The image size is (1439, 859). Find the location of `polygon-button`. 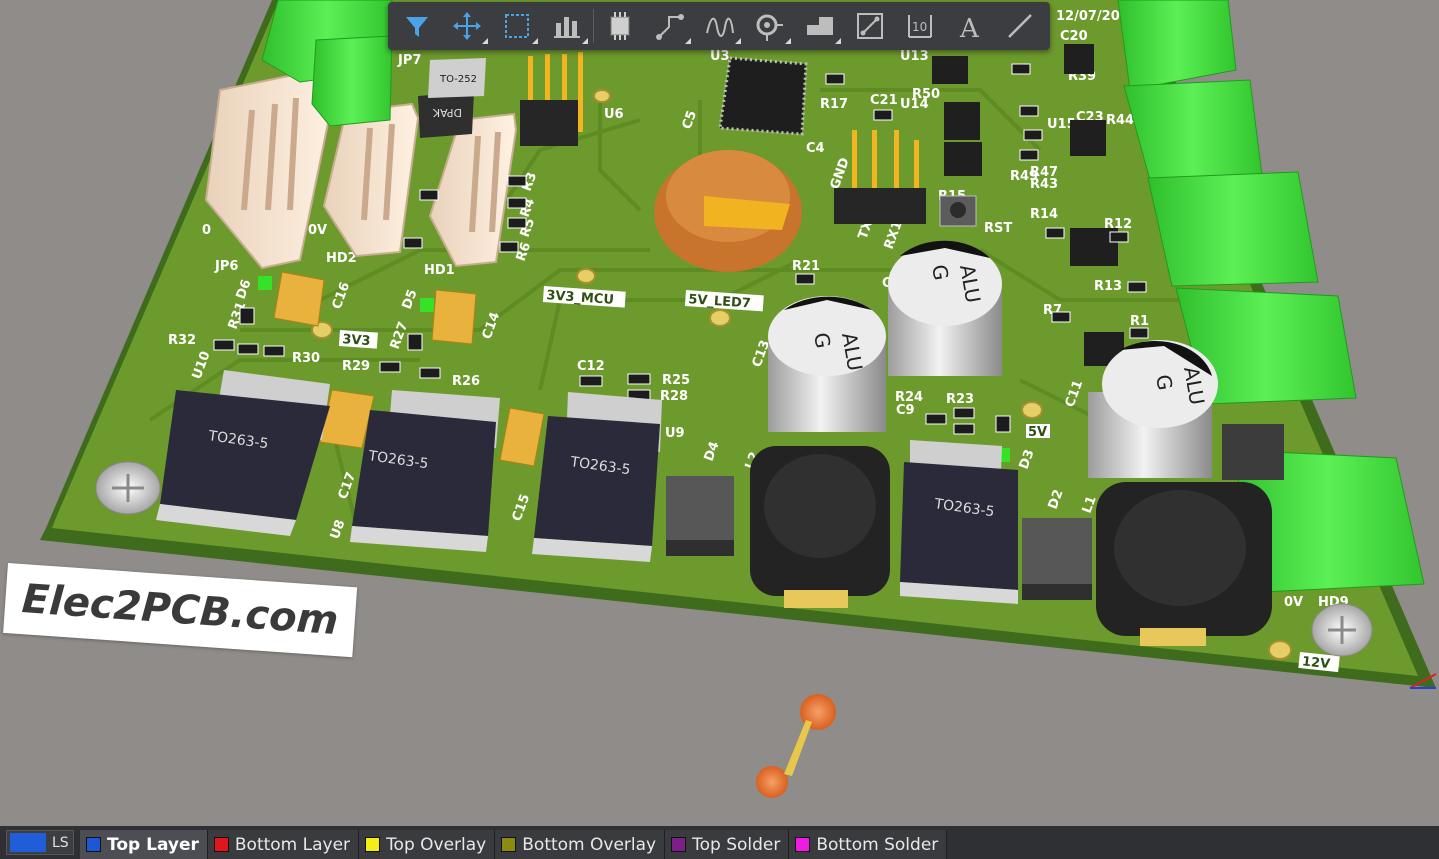

polygon-button is located at coordinates (820, 26).